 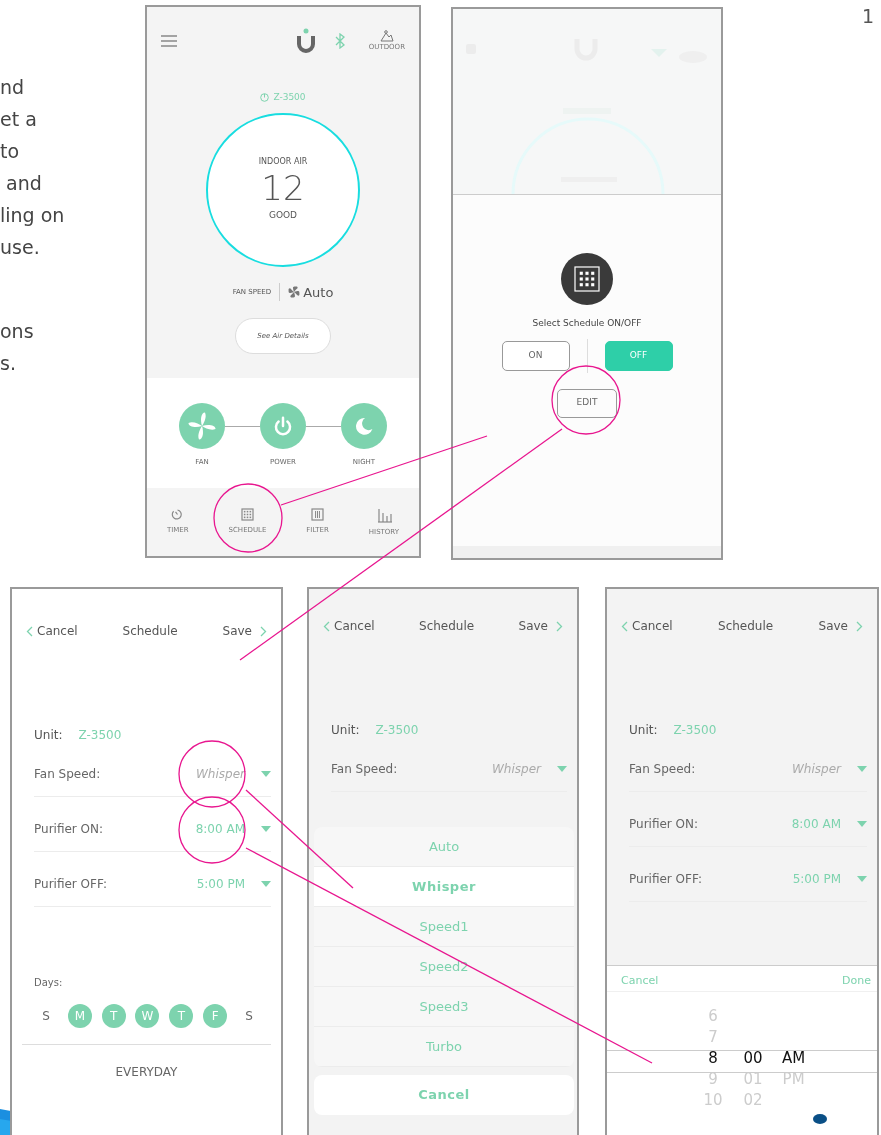 What do you see at coordinates (444, 1007) in the screenshot?
I see `sheet-option: Speed3` at bounding box center [444, 1007].